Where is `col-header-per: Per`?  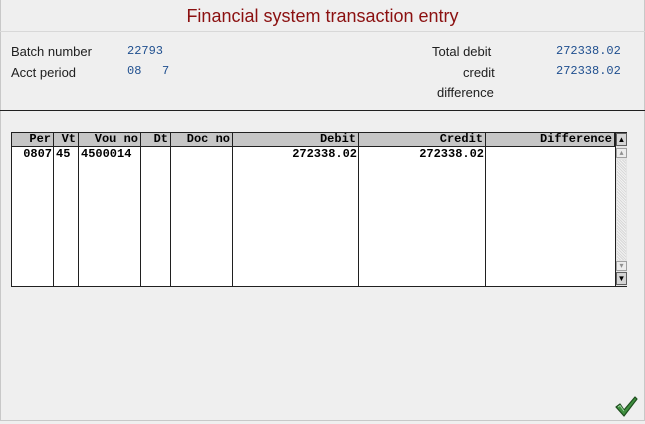 col-header-per: Per is located at coordinates (33, 140).